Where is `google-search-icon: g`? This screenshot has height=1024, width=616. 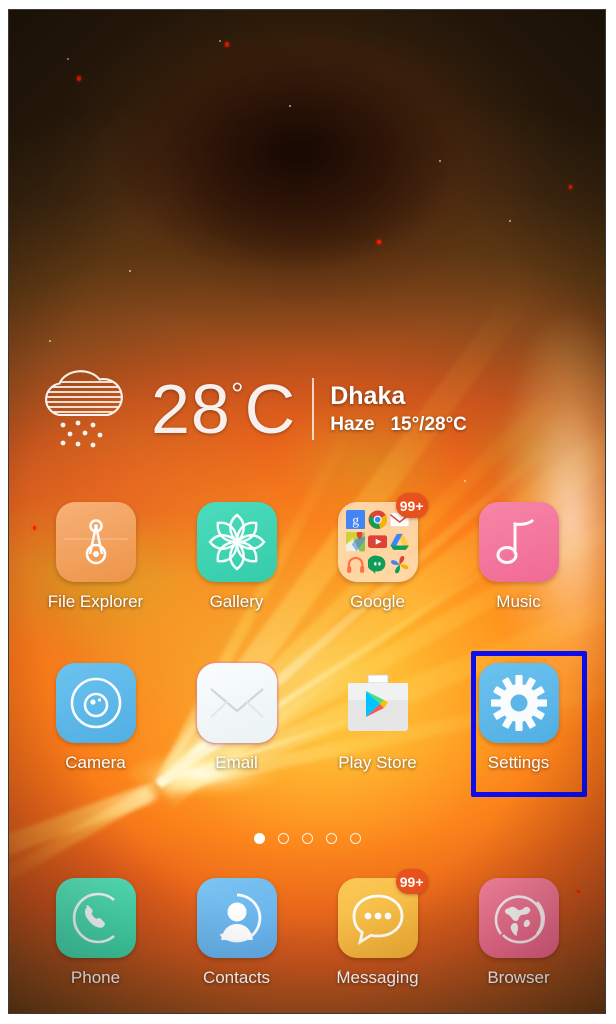
google-search-icon: g is located at coordinates (355, 520).